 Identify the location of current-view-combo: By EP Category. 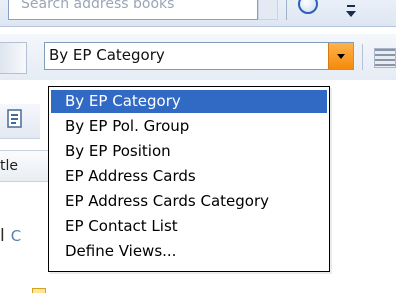
(199, 56).